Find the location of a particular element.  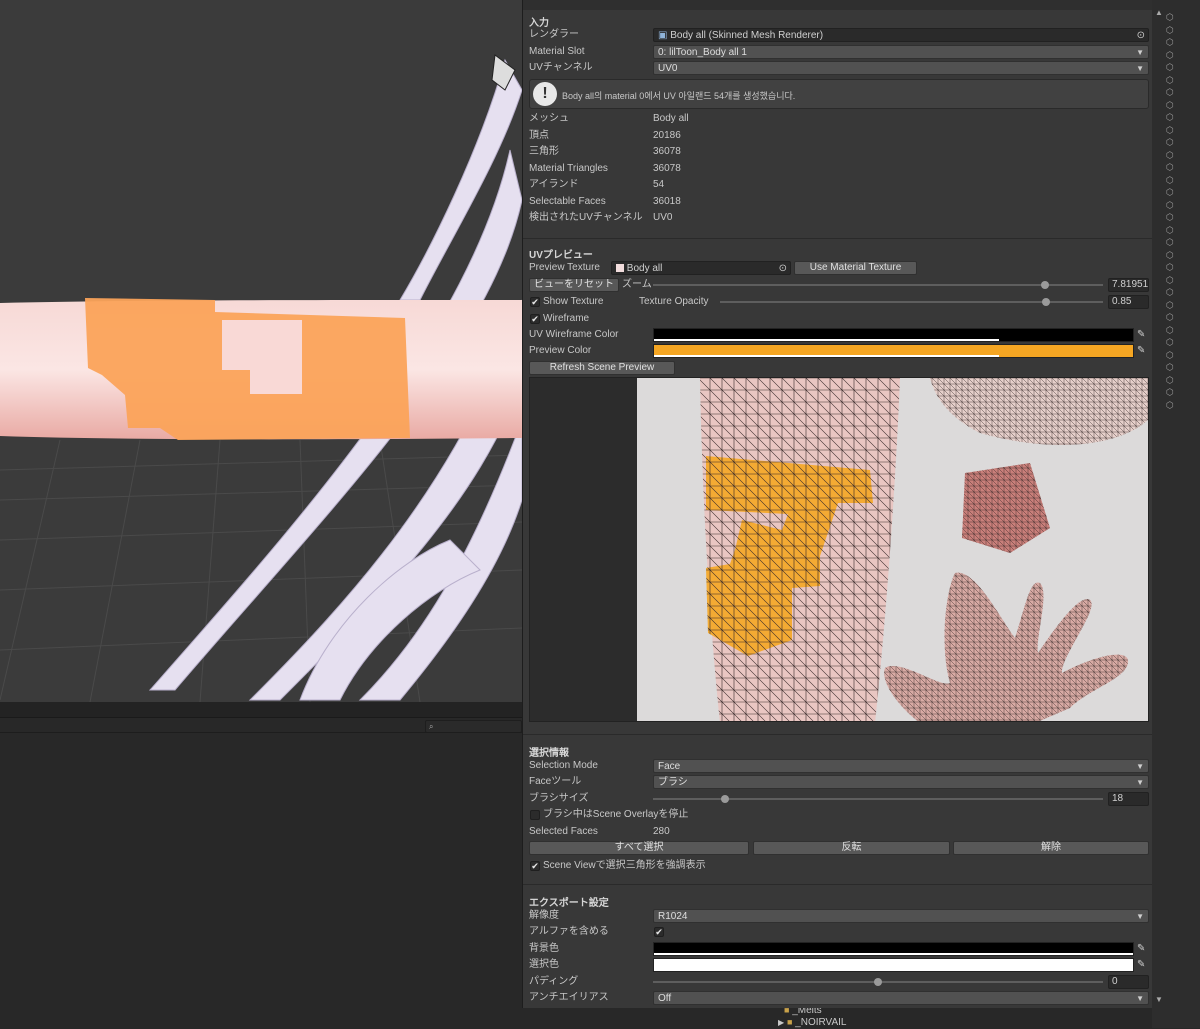

wireframe-checkbox: ✔ is located at coordinates (535, 319).